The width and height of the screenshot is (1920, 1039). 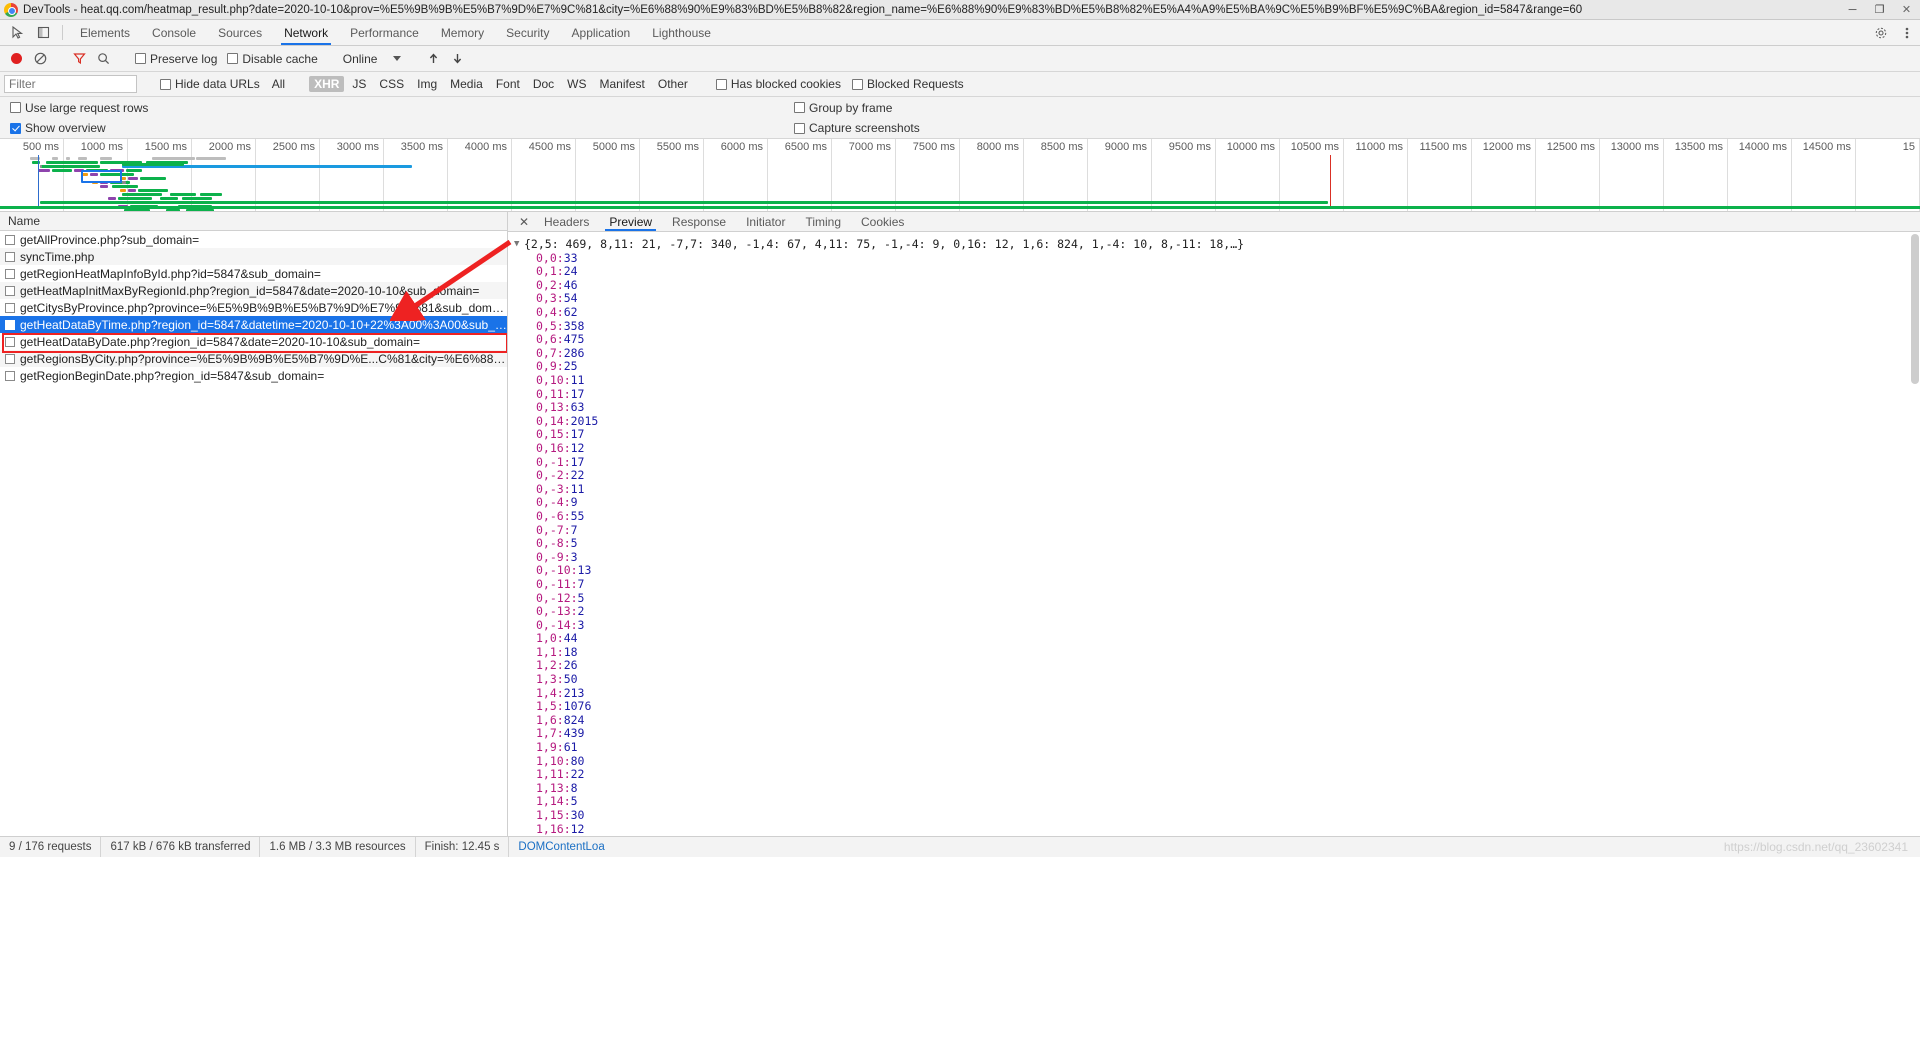 I want to click on preserve-log-checkbox: Preserve log, so click(x=176, y=59).